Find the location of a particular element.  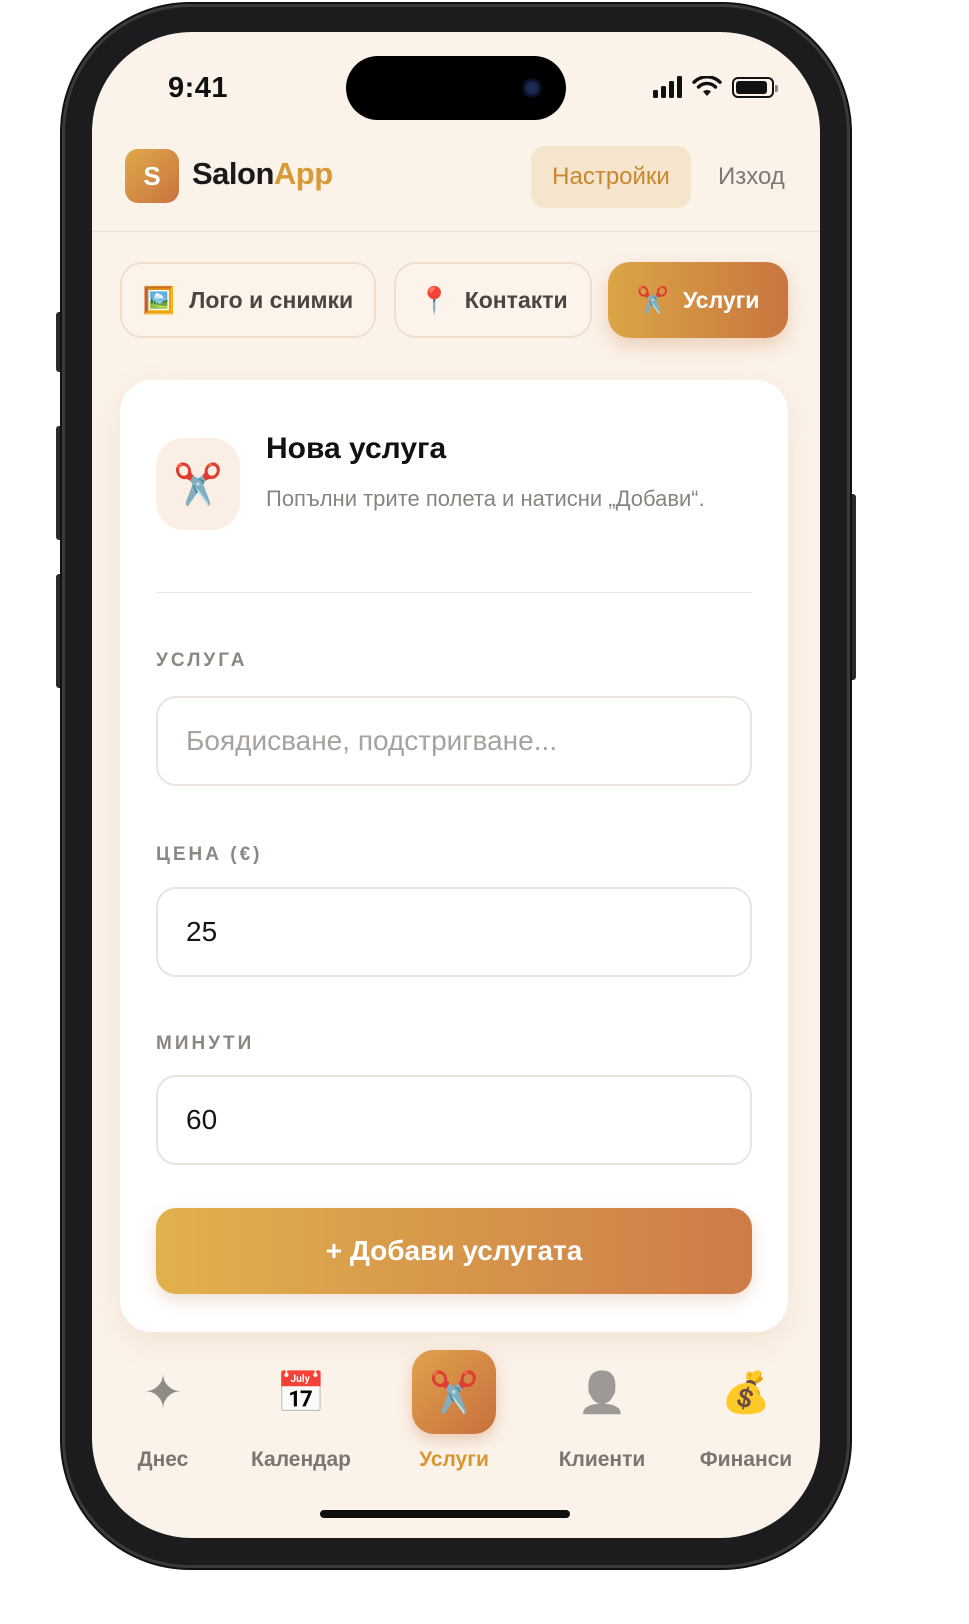

nav-label: Финанси is located at coordinates (746, 1459).